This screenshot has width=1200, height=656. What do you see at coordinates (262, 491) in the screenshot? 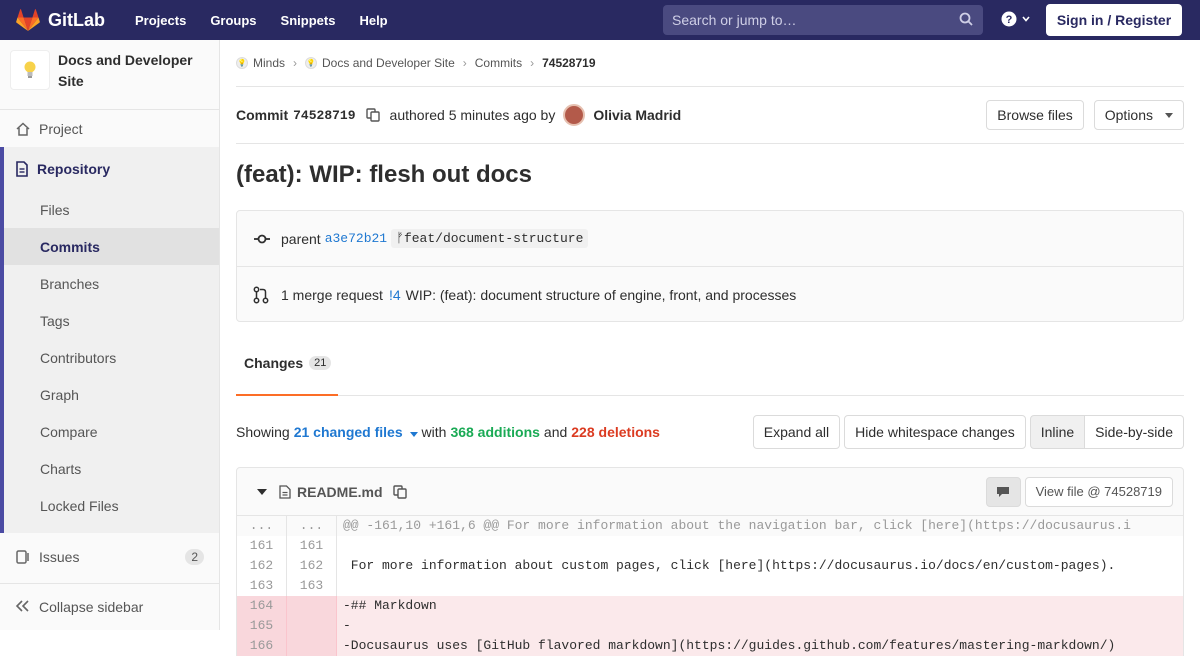
I see `collapse-caret-icon` at bounding box center [262, 491].